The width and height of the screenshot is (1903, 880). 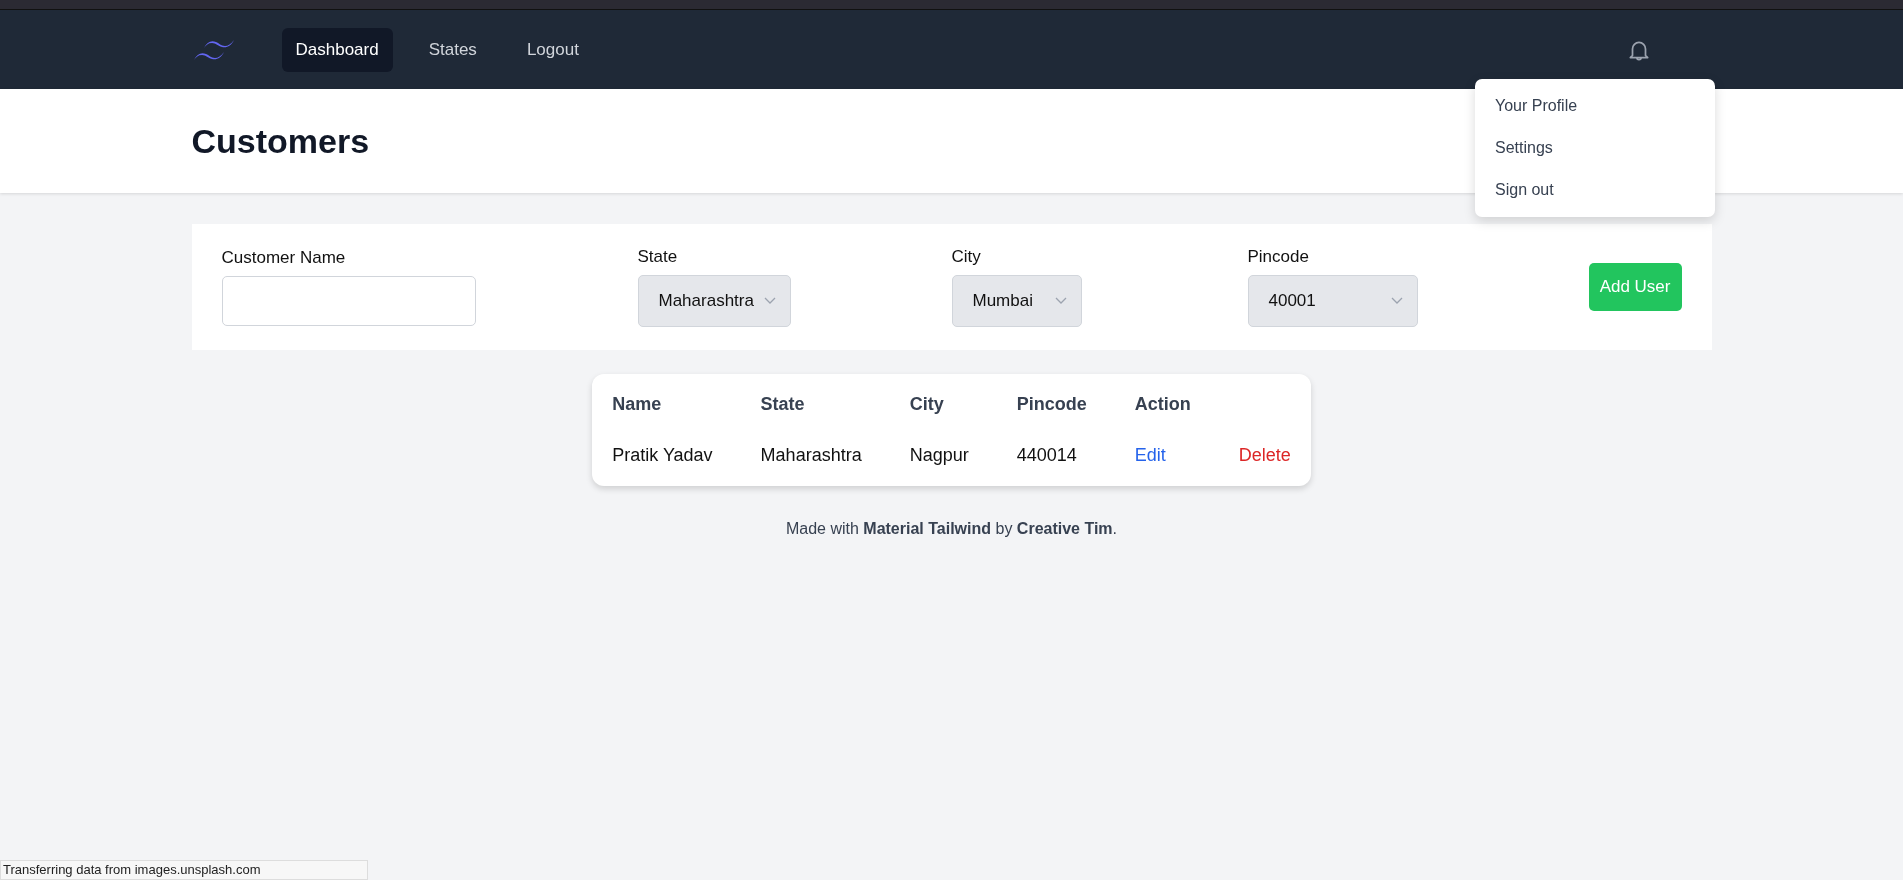 I want to click on footer-text: Made with Material Tailwind by Creative Tim., so click(x=951, y=529).